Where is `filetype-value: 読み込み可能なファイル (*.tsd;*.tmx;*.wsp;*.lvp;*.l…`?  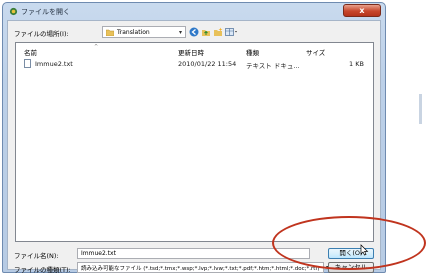 filetype-value: 読み込み可能なファイル (*.tsd;*.tmx;*.wsp;*.lvp;*.l… is located at coordinates (200, 269).